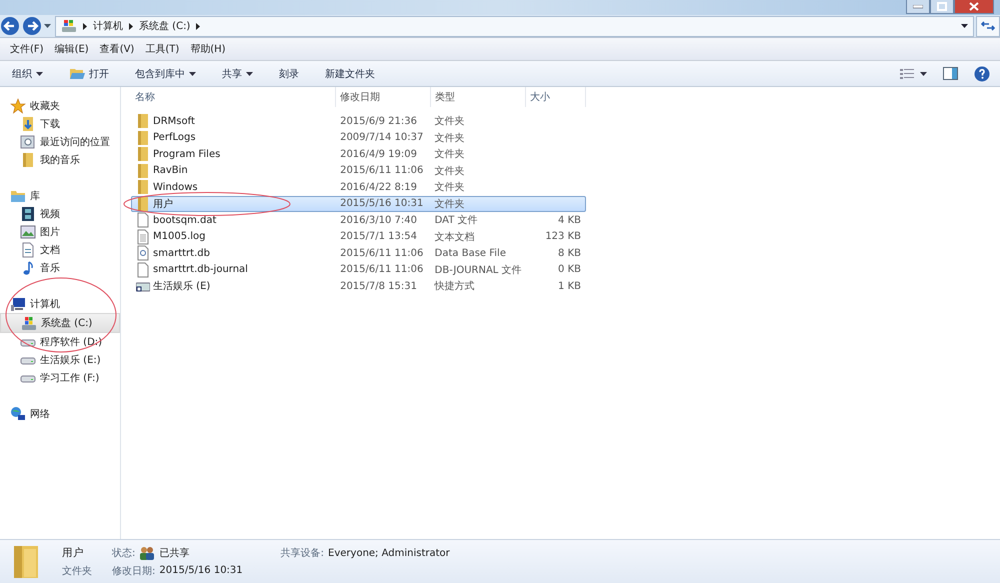 This screenshot has height=583, width=1000. Describe the element at coordinates (358, 138) in the screenshot. I see `file-row: PerfLogs 2009/7/14 10:37 文件夹` at that location.